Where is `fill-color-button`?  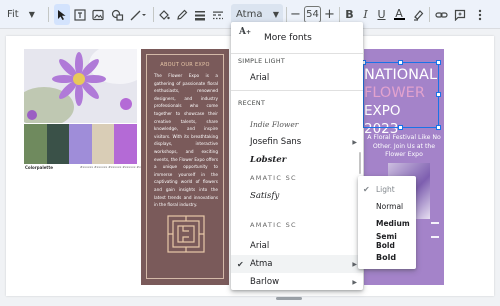
fill-color-button is located at coordinates (164, 14).